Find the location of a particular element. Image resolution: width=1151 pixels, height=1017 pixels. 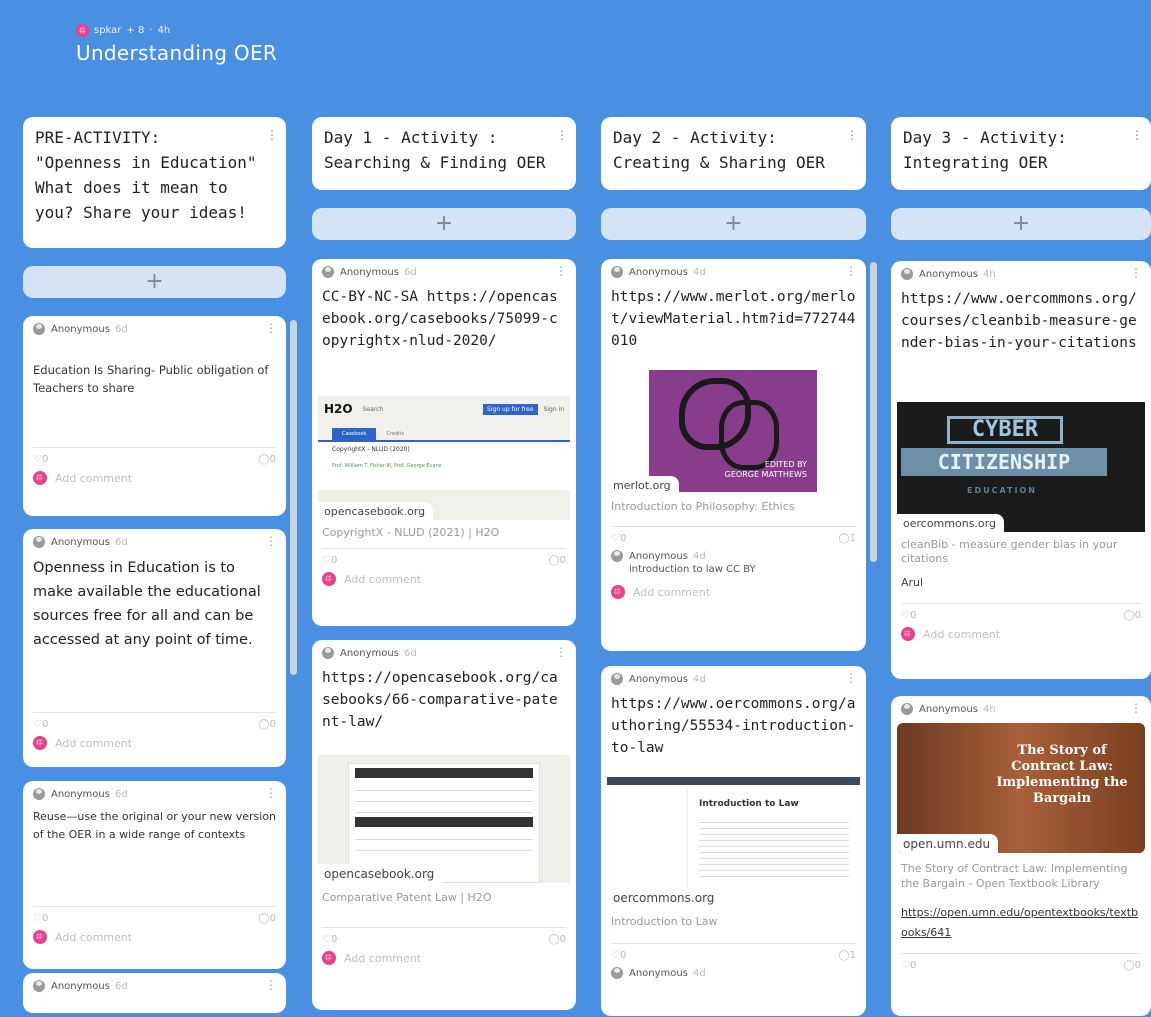

preview-signup: Sign up for free is located at coordinates (510, 409).